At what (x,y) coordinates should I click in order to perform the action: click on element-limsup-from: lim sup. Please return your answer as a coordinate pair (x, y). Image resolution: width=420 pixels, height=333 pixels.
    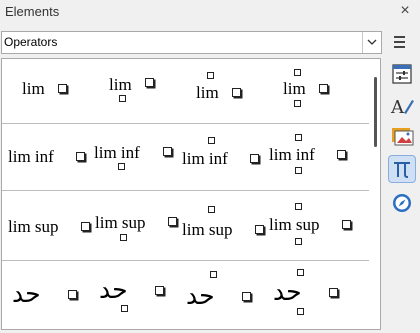
    Looking at the image, I should click on (137, 225).